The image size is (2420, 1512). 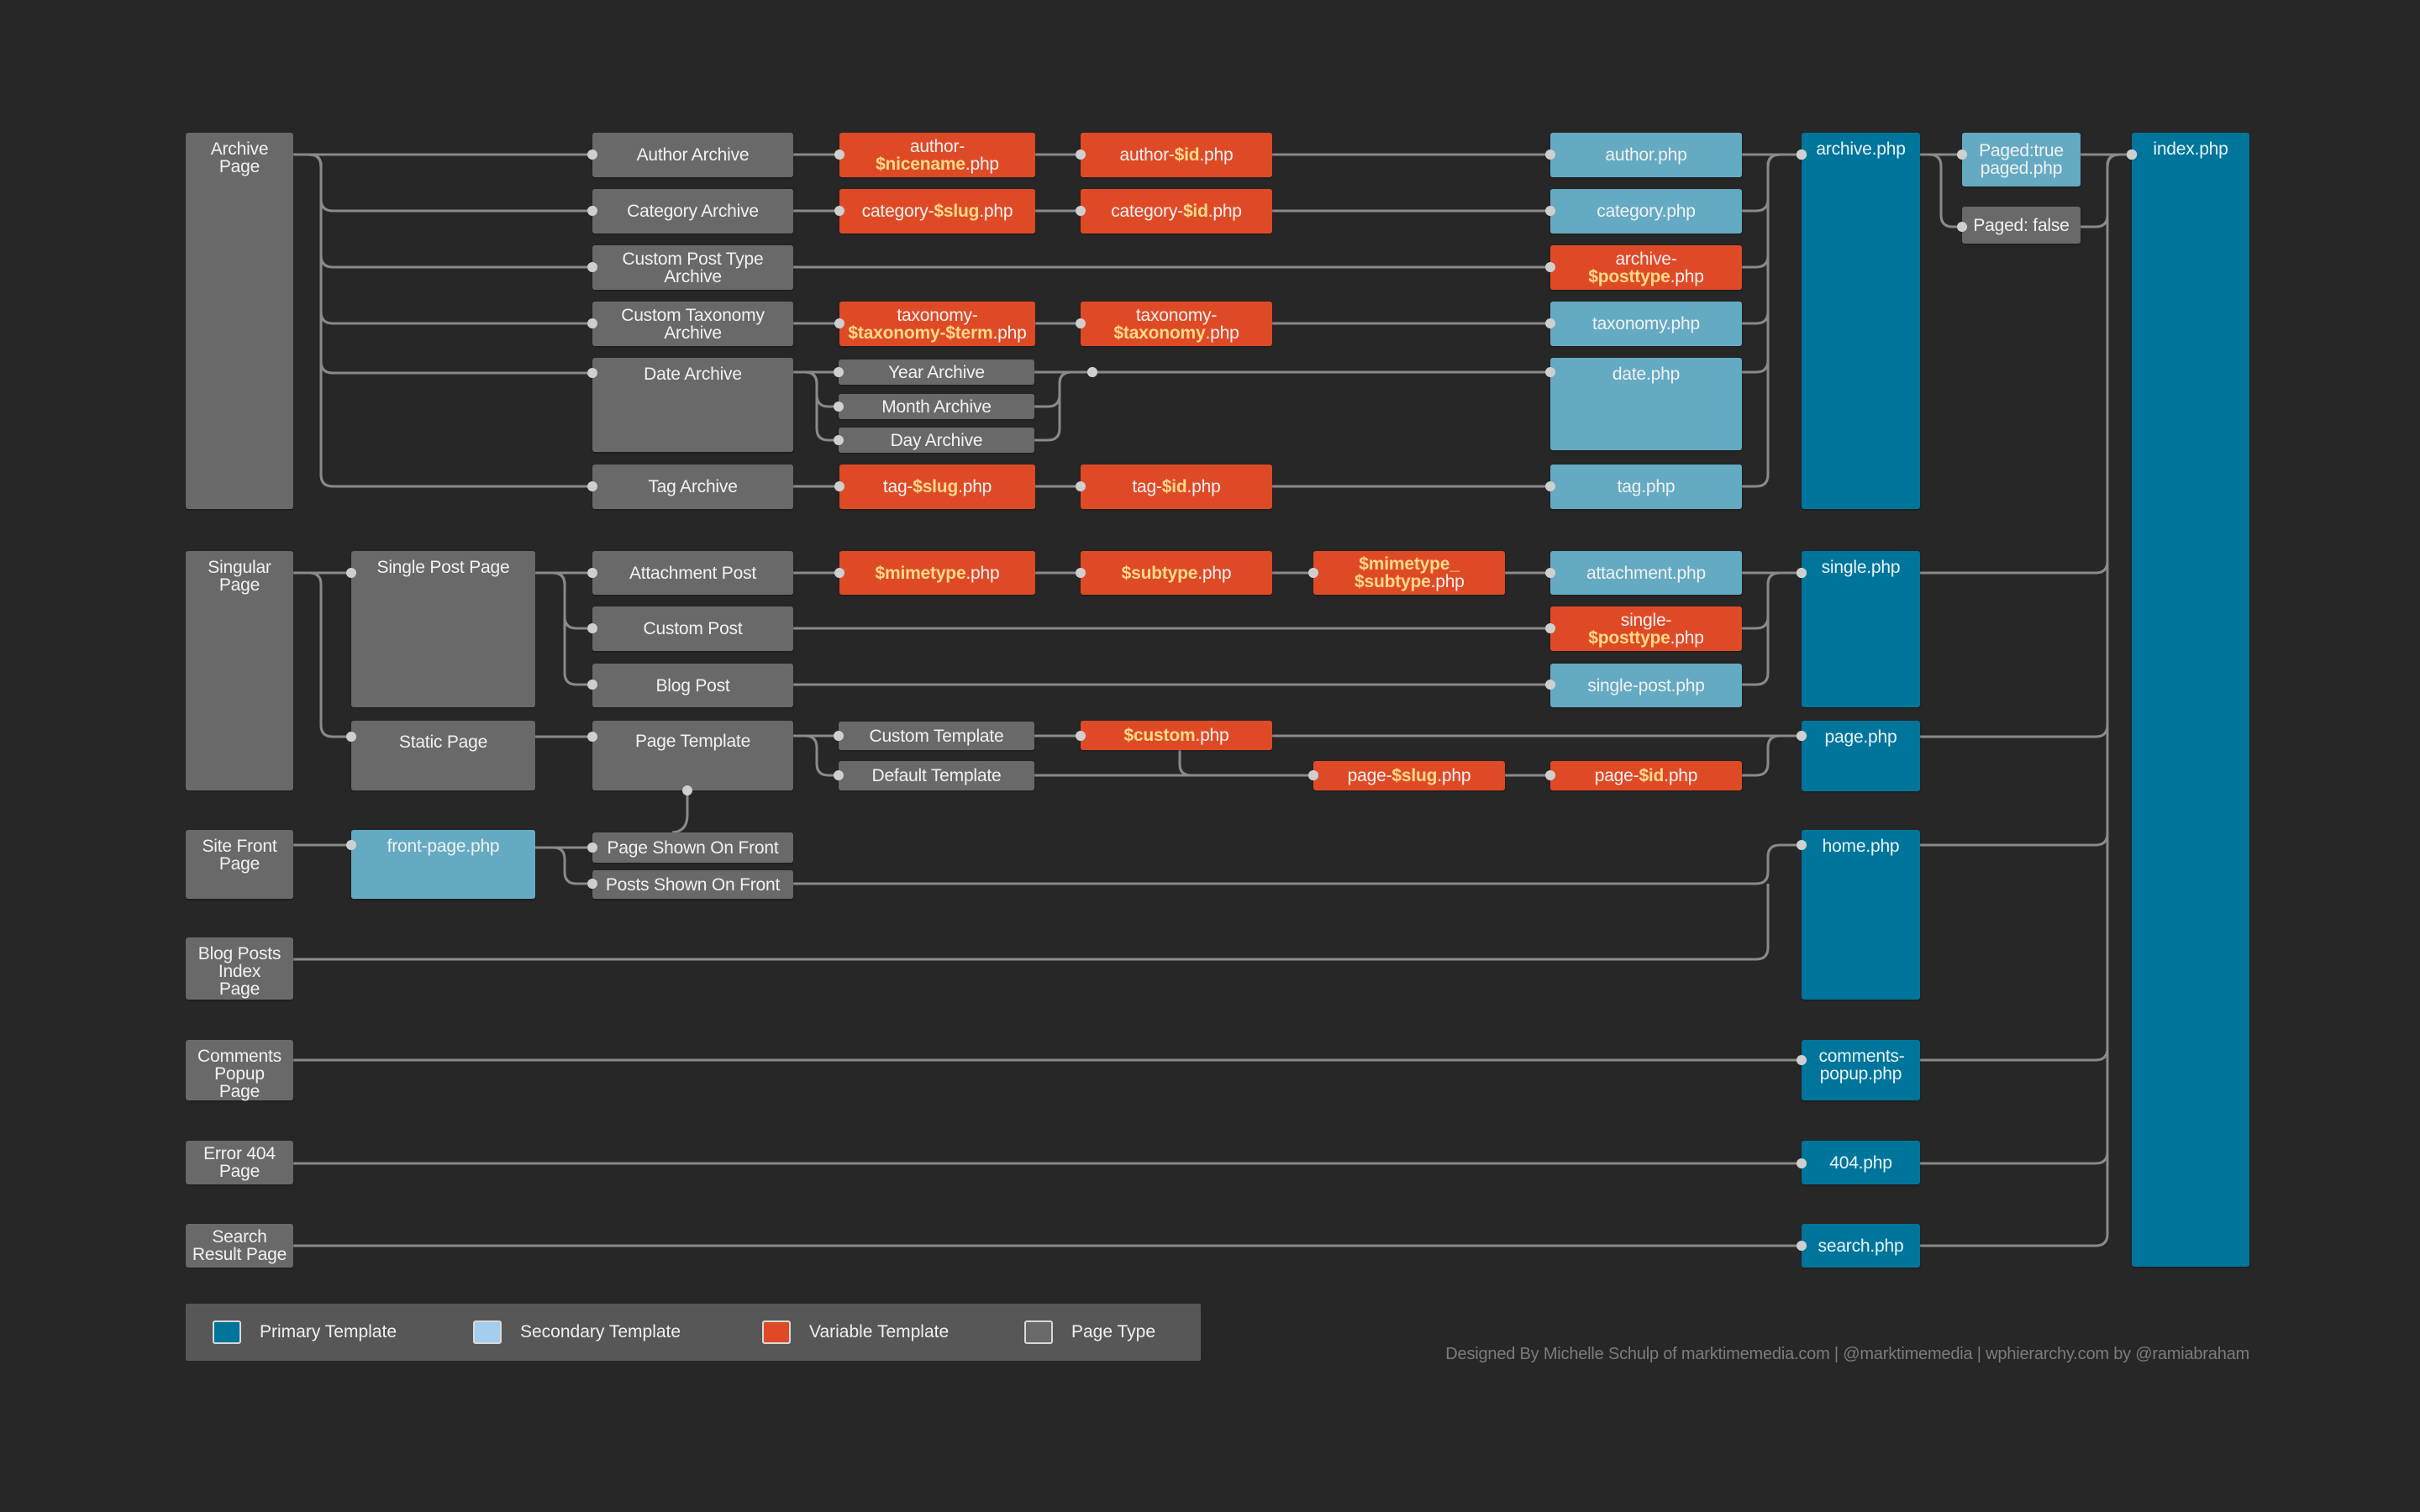 What do you see at coordinates (1176, 211) in the screenshot?
I see `node-category-id-php: category-$id.php` at bounding box center [1176, 211].